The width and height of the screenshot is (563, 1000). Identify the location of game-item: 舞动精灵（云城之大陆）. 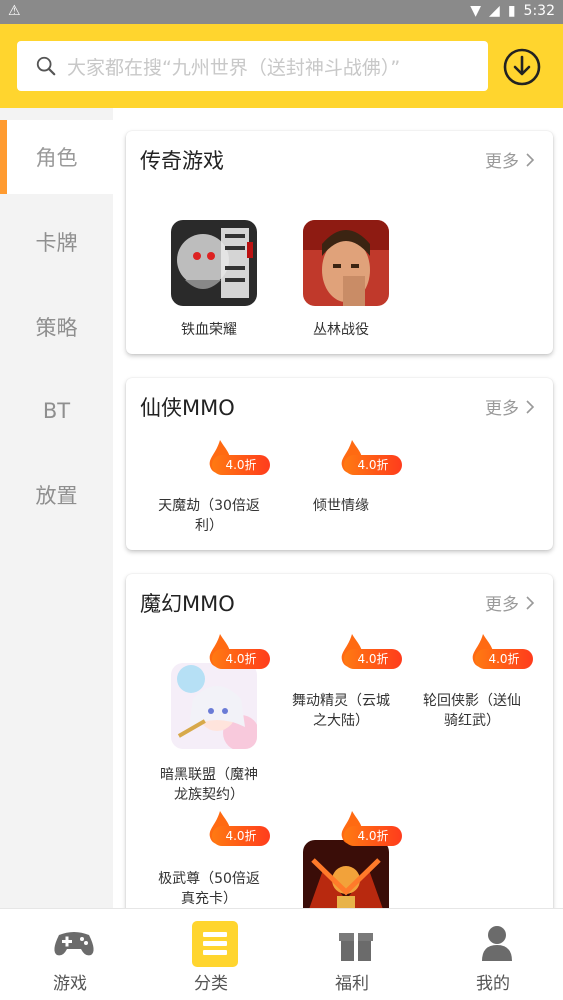
(341, 716).